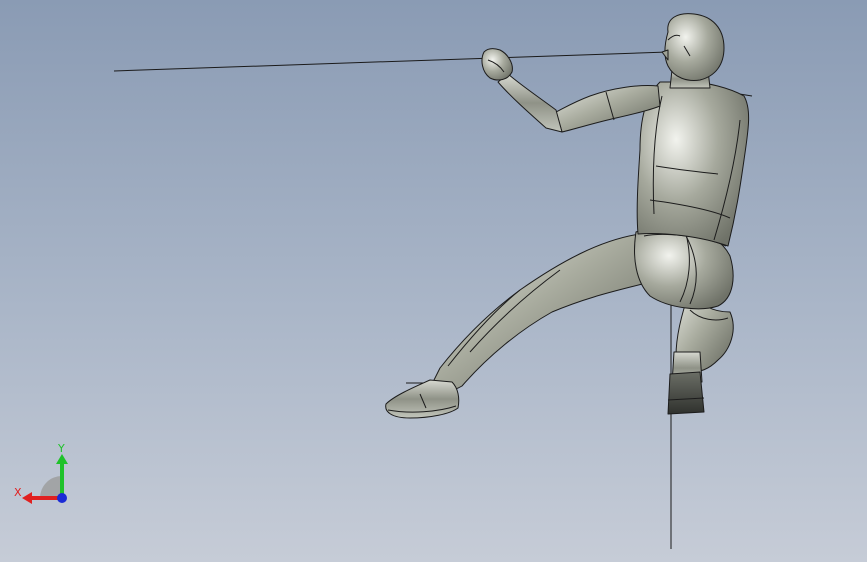 The height and width of the screenshot is (562, 867). Describe the element at coordinates (61, 448) in the screenshot. I see `y-axis-label: Y` at that location.